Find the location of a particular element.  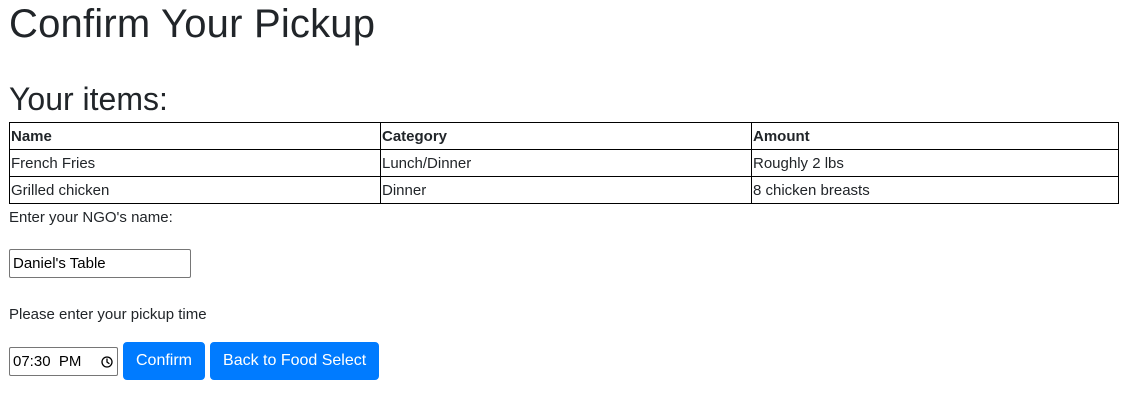

column-header-category: Category is located at coordinates (566, 136).